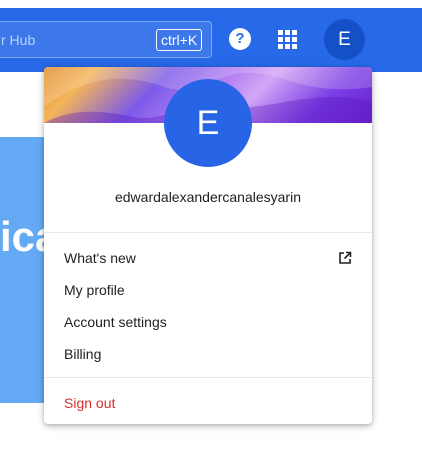 Image resolution: width=422 pixels, height=451 pixels. Describe the element at coordinates (115, 322) in the screenshot. I see `menu-item-account-settings: Account settings` at that location.